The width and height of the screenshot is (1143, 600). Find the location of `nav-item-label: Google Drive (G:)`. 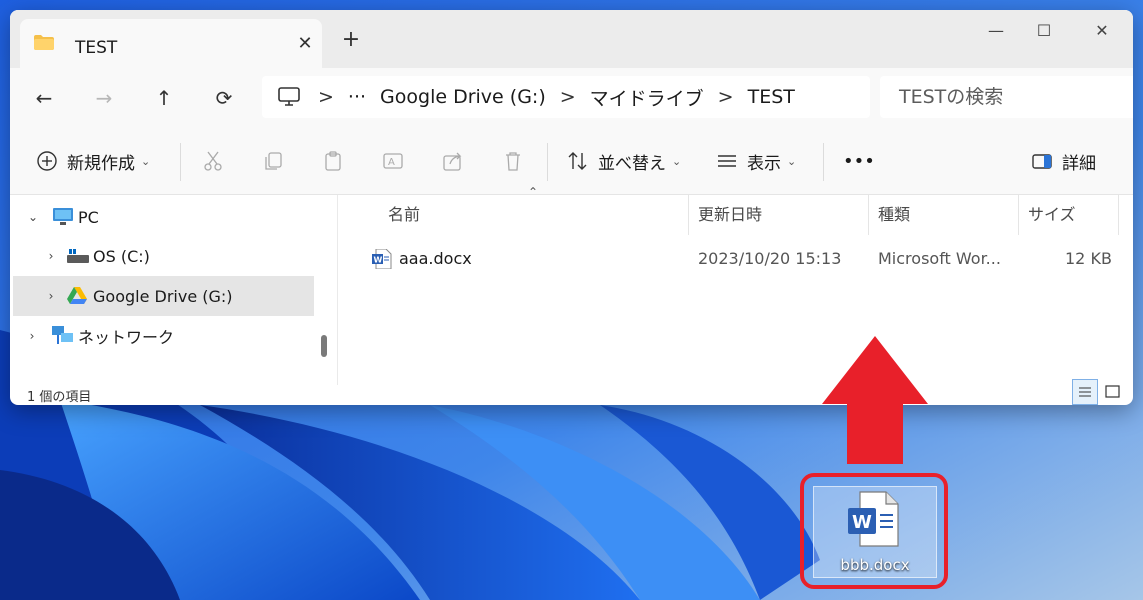

nav-item-label: Google Drive (G:) is located at coordinates (163, 296).